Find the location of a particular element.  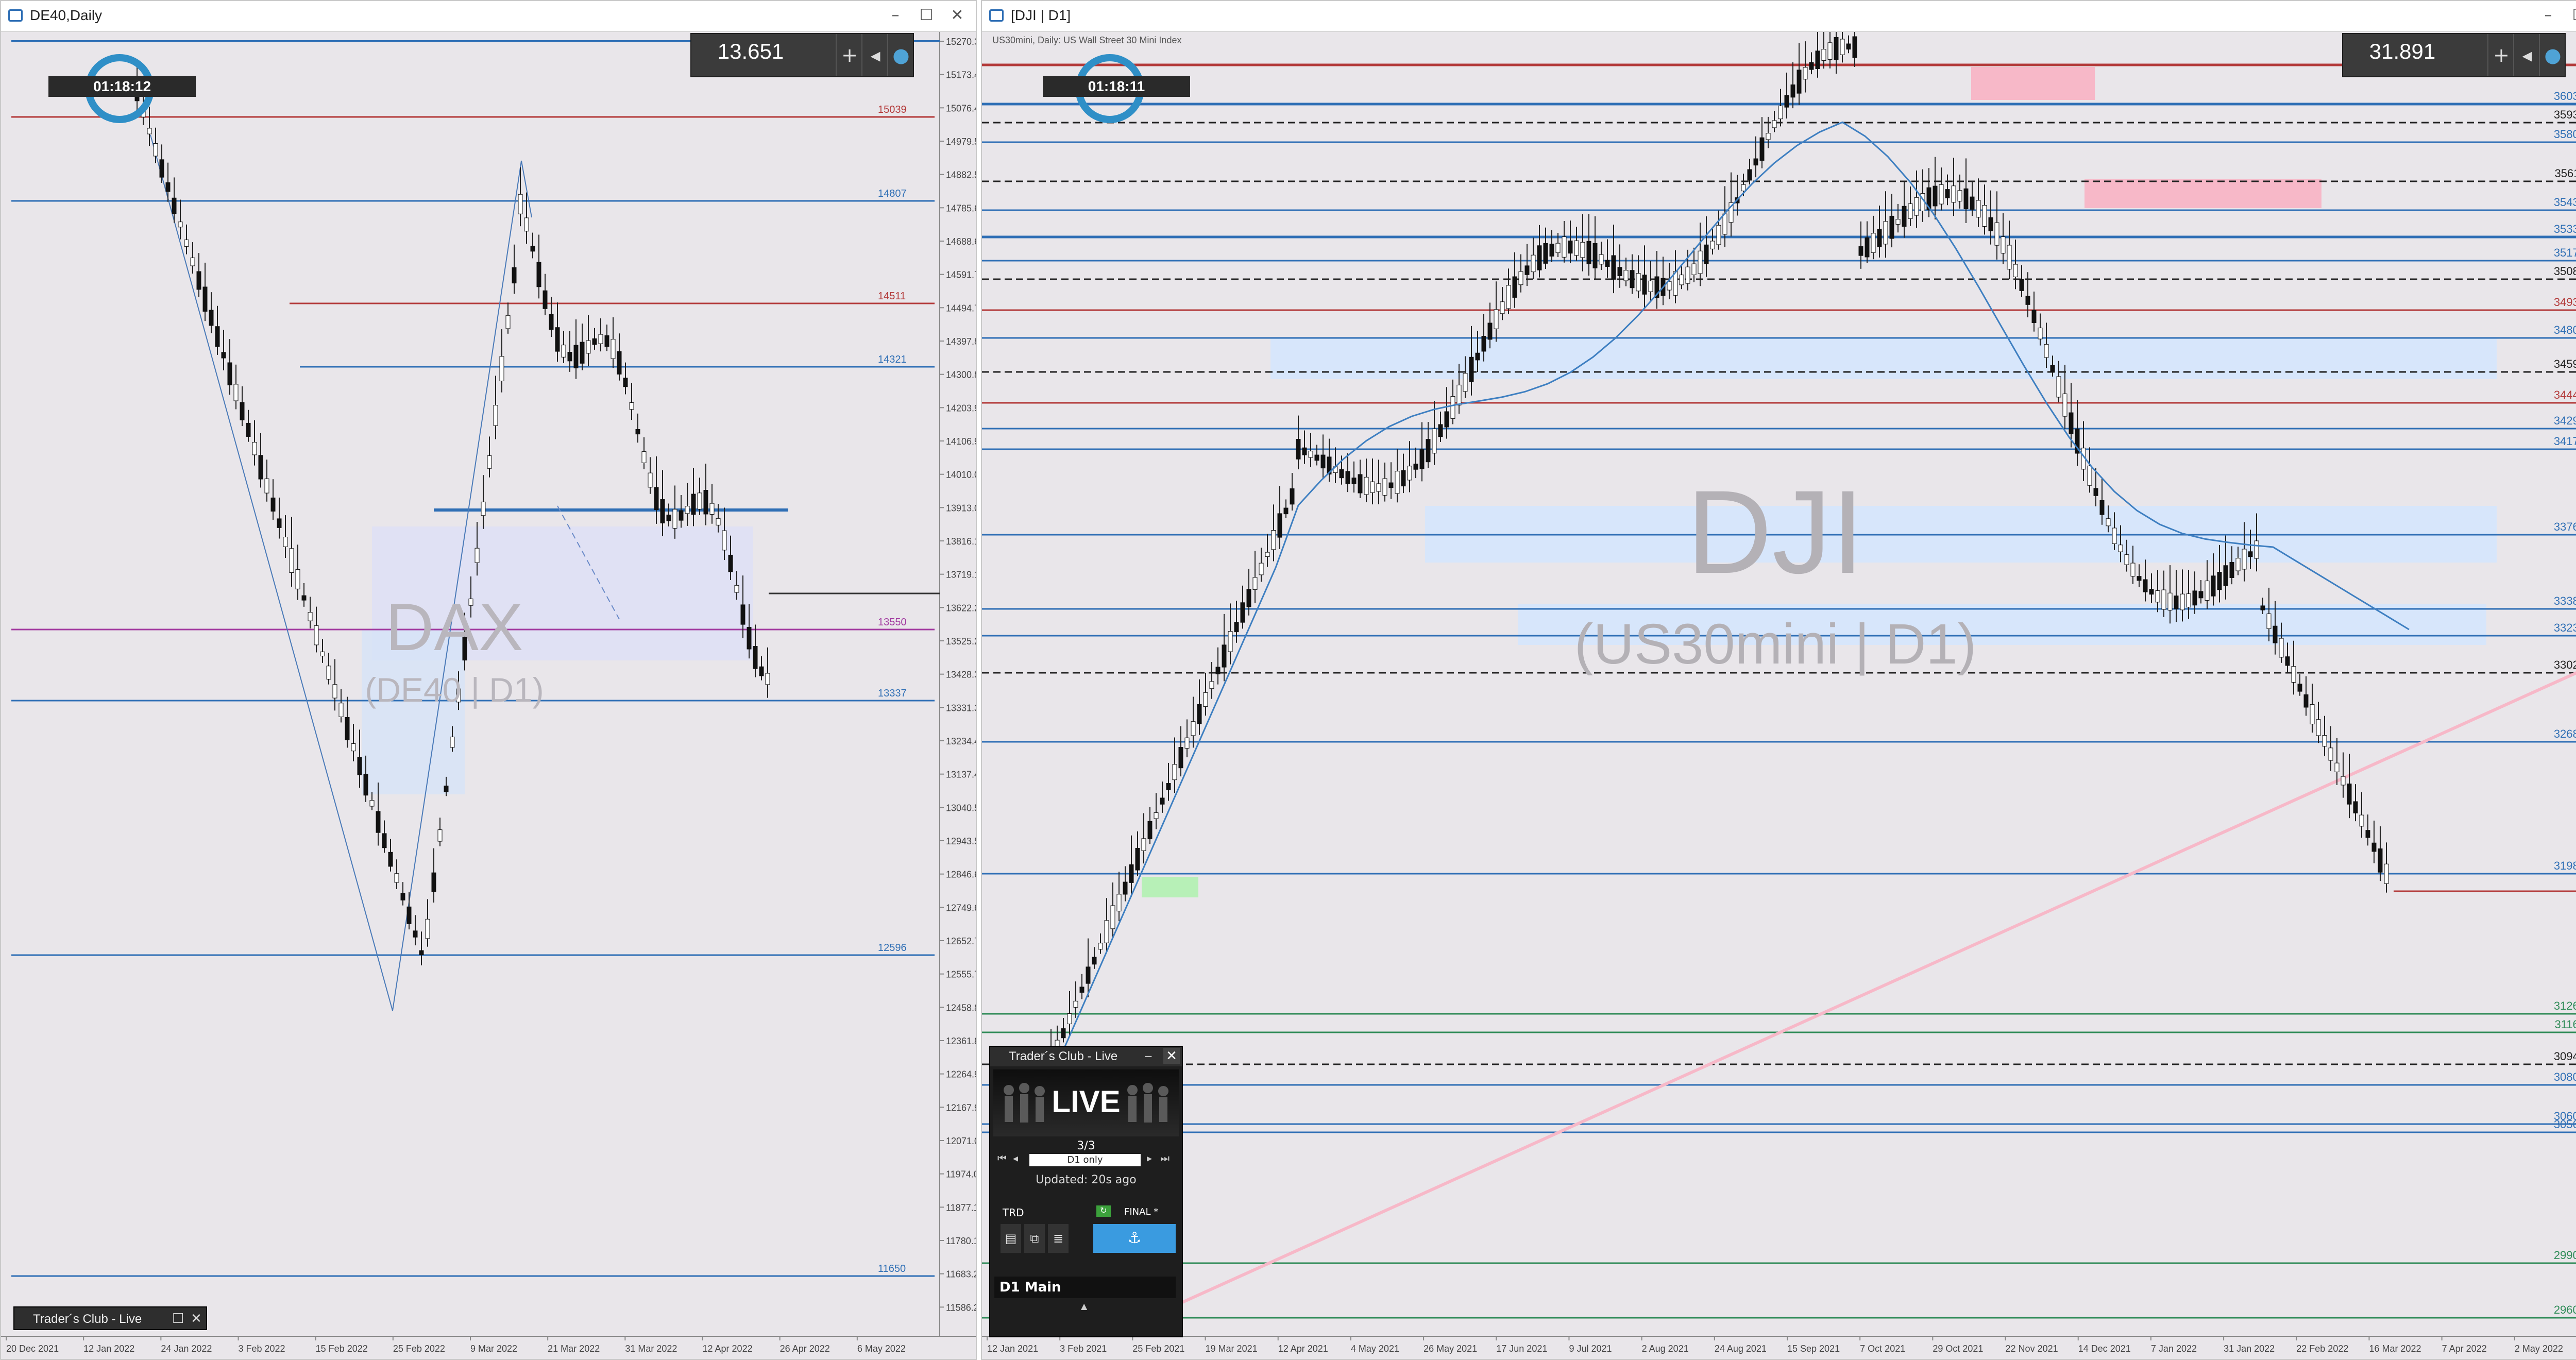

refresh-icon: ↻ is located at coordinates (1103, 1211).